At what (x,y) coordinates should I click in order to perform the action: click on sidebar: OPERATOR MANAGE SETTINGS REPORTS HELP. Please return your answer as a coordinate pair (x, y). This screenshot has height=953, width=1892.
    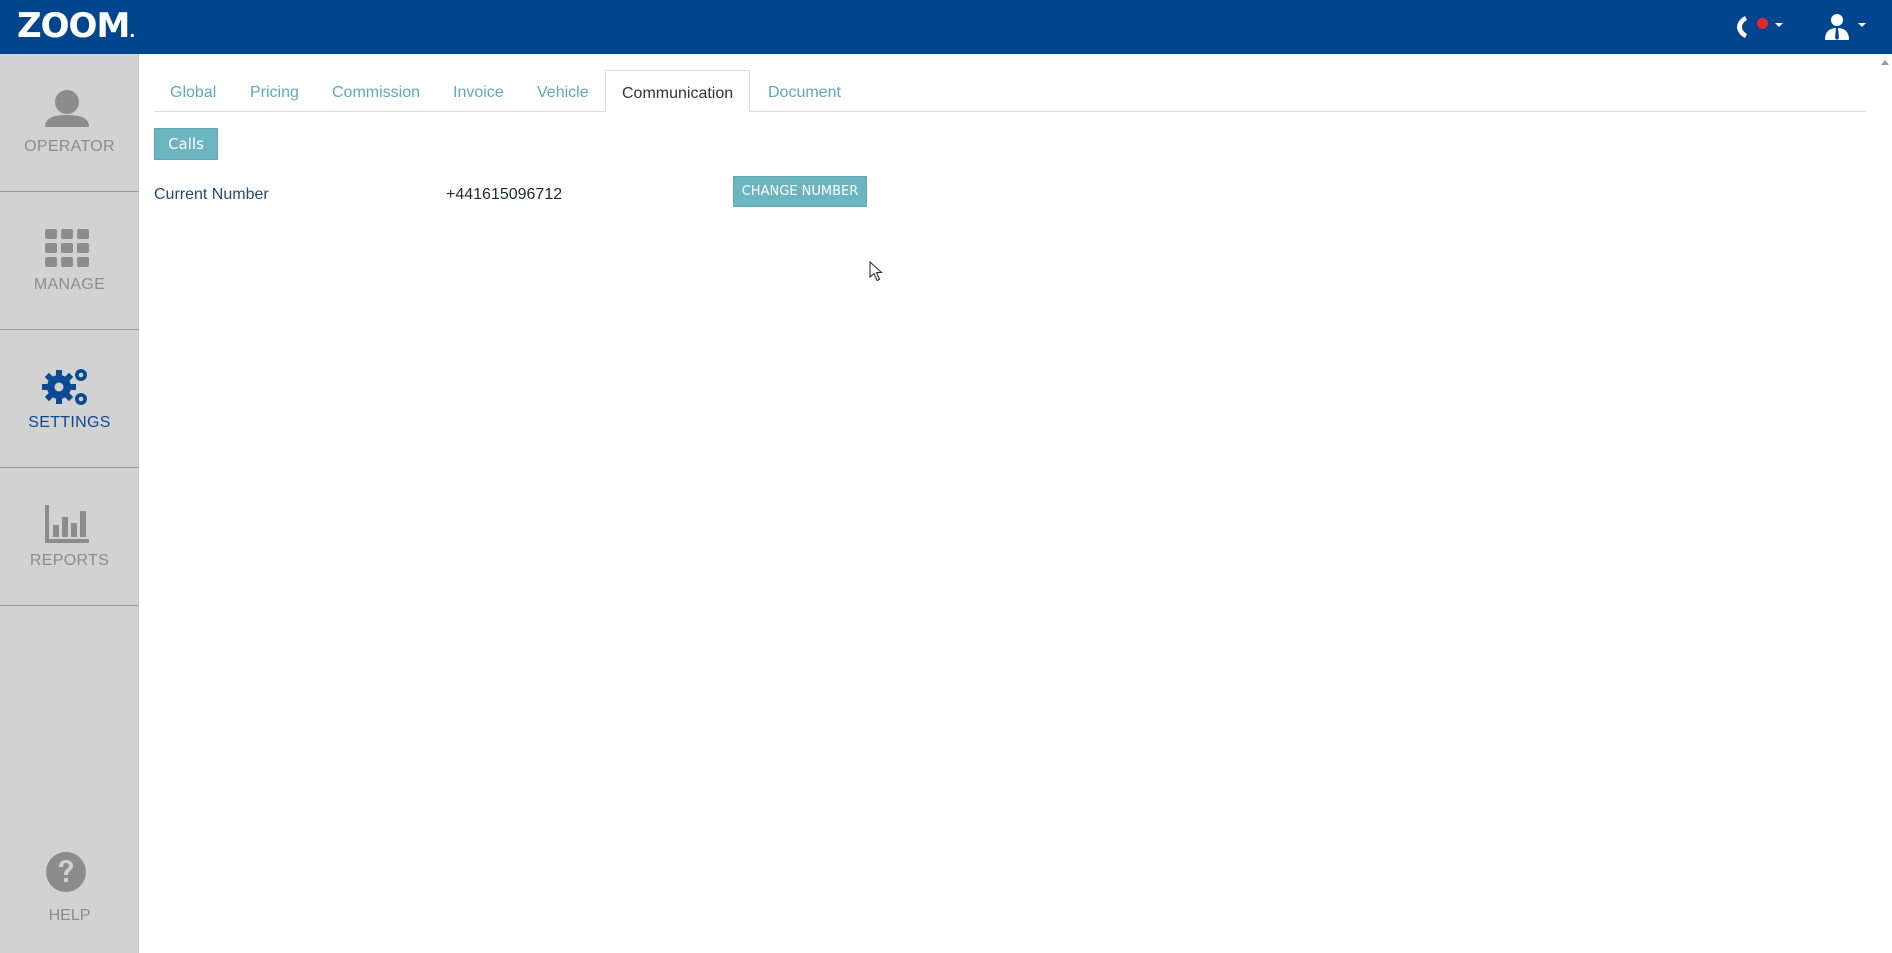
    Looking at the image, I should click on (69, 503).